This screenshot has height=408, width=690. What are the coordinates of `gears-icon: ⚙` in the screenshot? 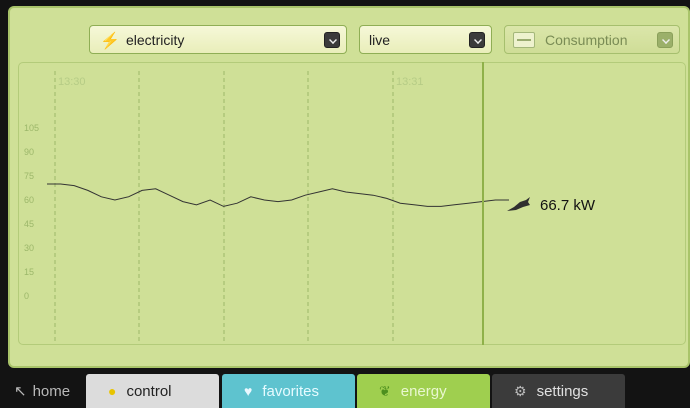 It's located at (520, 390).